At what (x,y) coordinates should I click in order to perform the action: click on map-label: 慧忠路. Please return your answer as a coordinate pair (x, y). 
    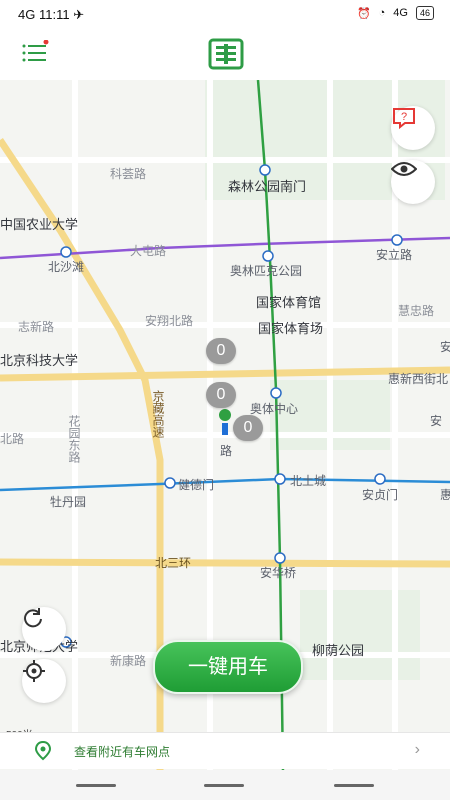
    Looking at the image, I should click on (416, 311).